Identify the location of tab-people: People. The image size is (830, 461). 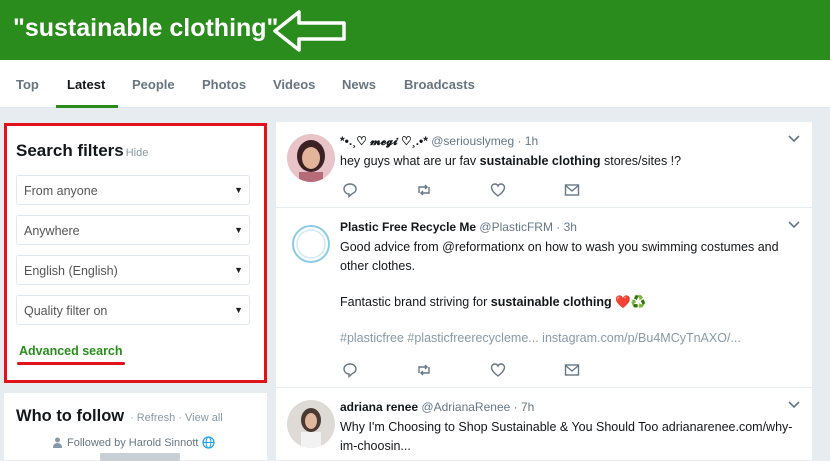
(153, 84).